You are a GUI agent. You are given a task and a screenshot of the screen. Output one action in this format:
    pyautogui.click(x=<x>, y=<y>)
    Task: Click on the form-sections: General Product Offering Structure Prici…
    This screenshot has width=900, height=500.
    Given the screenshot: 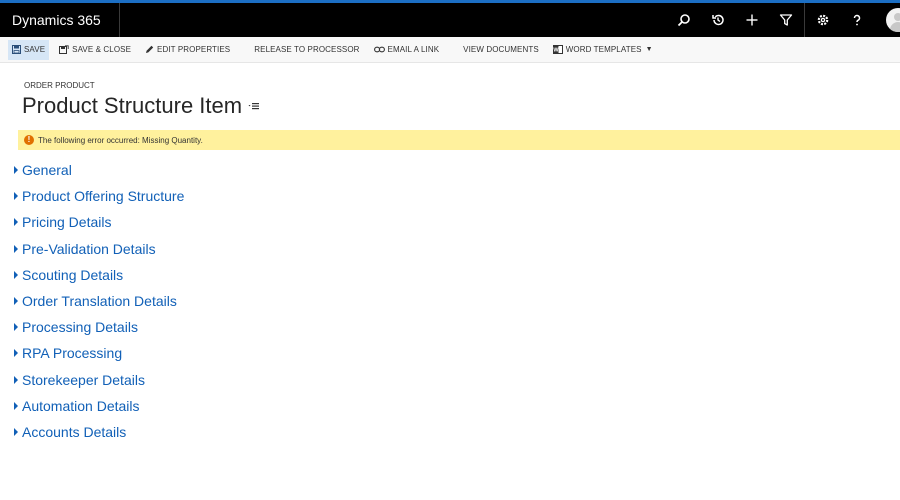 What is the action you would take?
    pyautogui.click(x=99, y=301)
    